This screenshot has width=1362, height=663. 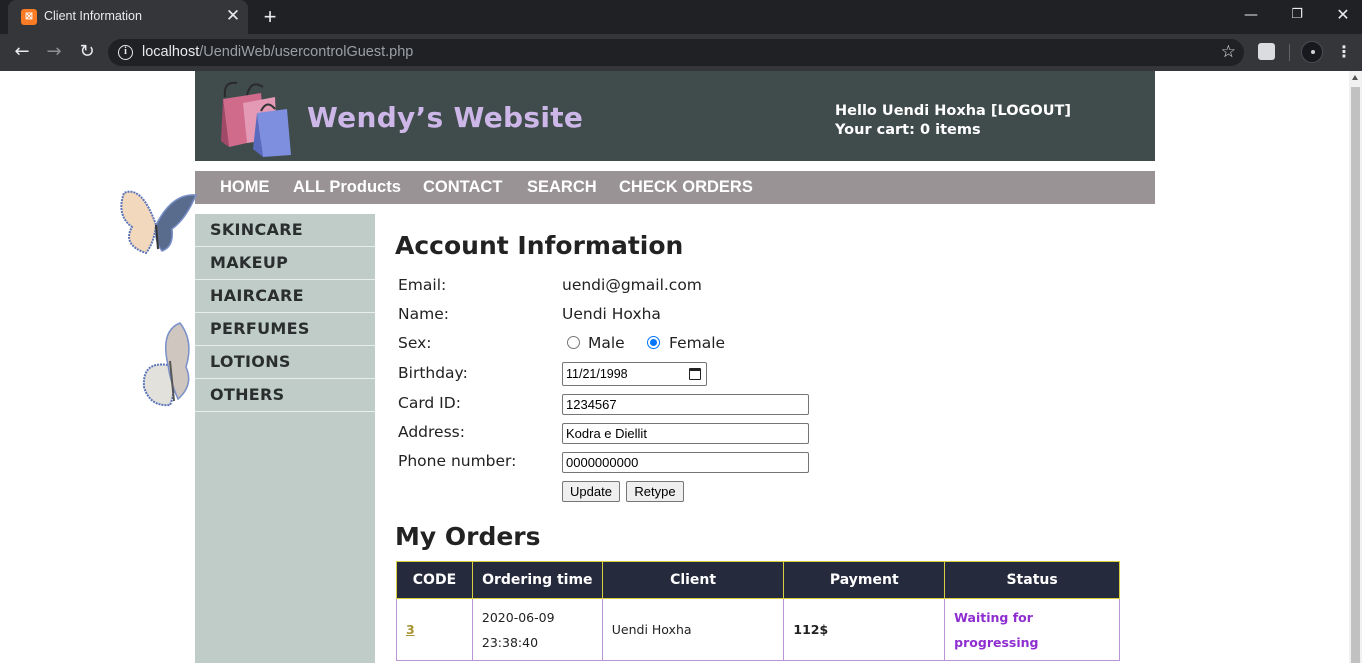 What do you see at coordinates (864, 629) in the screenshot?
I see `order-payment-cell: 112$` at bounding box center [864, 629].